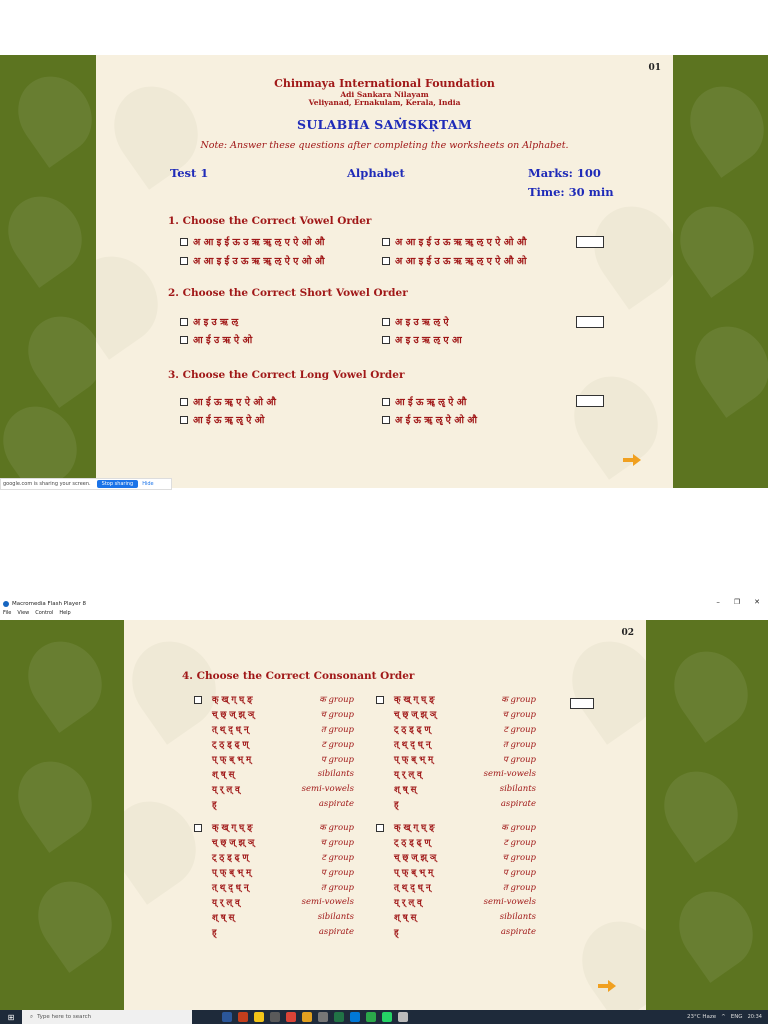  Describe the element at coordinates (44, 614) in the screenshot. I see `menu-control: Control` at that location.